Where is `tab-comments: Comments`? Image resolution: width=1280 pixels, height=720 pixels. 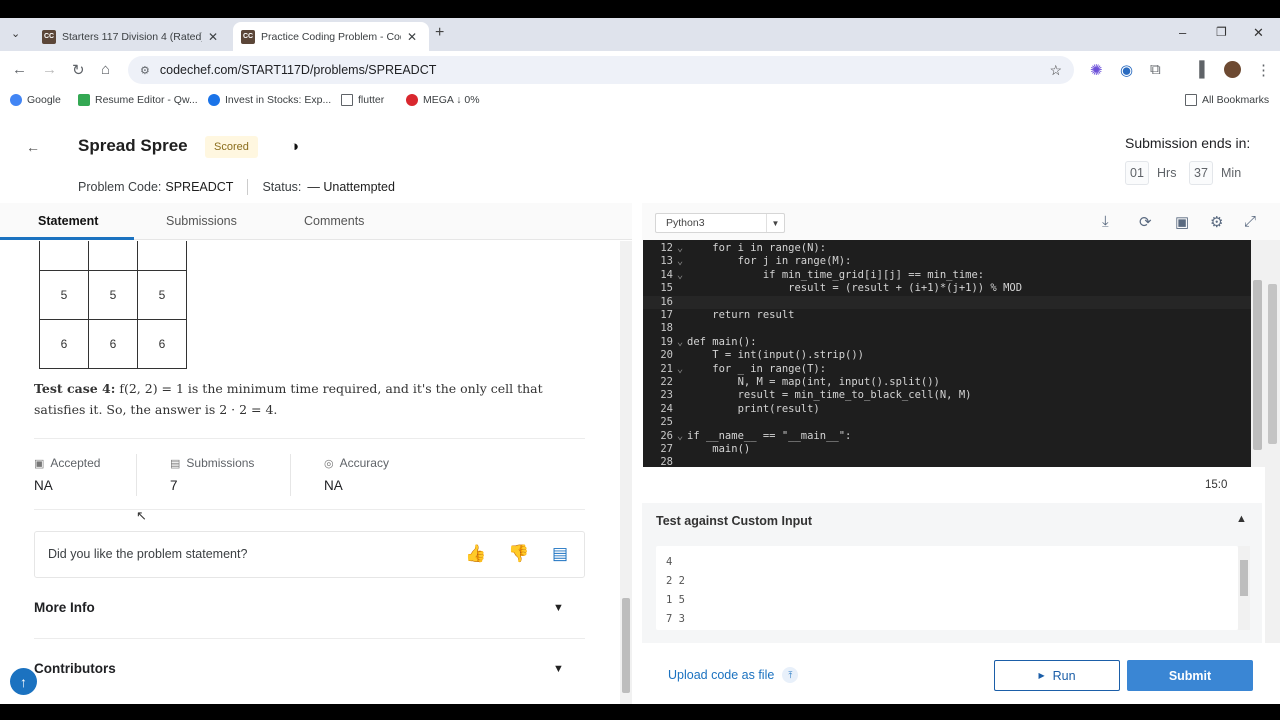
tab-comments: Comments is located at coordinates (334, 221).